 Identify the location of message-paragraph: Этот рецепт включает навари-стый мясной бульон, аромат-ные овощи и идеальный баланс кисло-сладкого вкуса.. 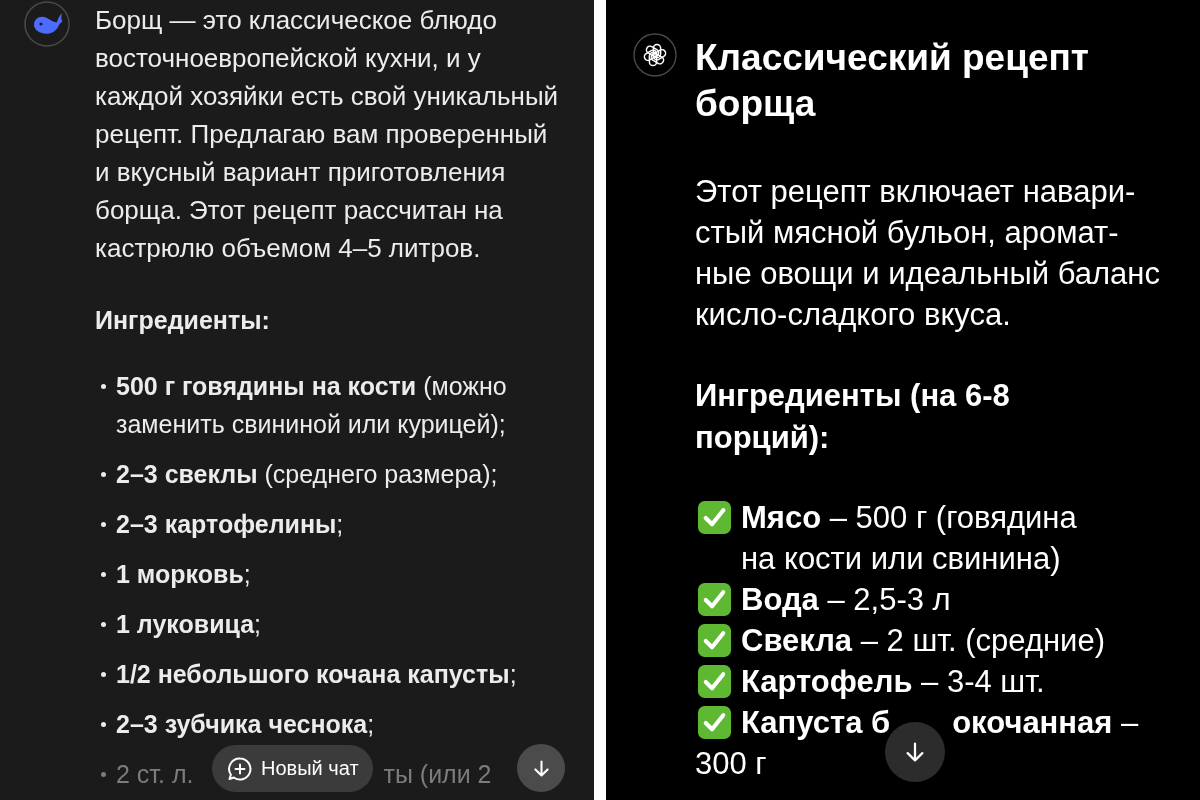
(928, 253).